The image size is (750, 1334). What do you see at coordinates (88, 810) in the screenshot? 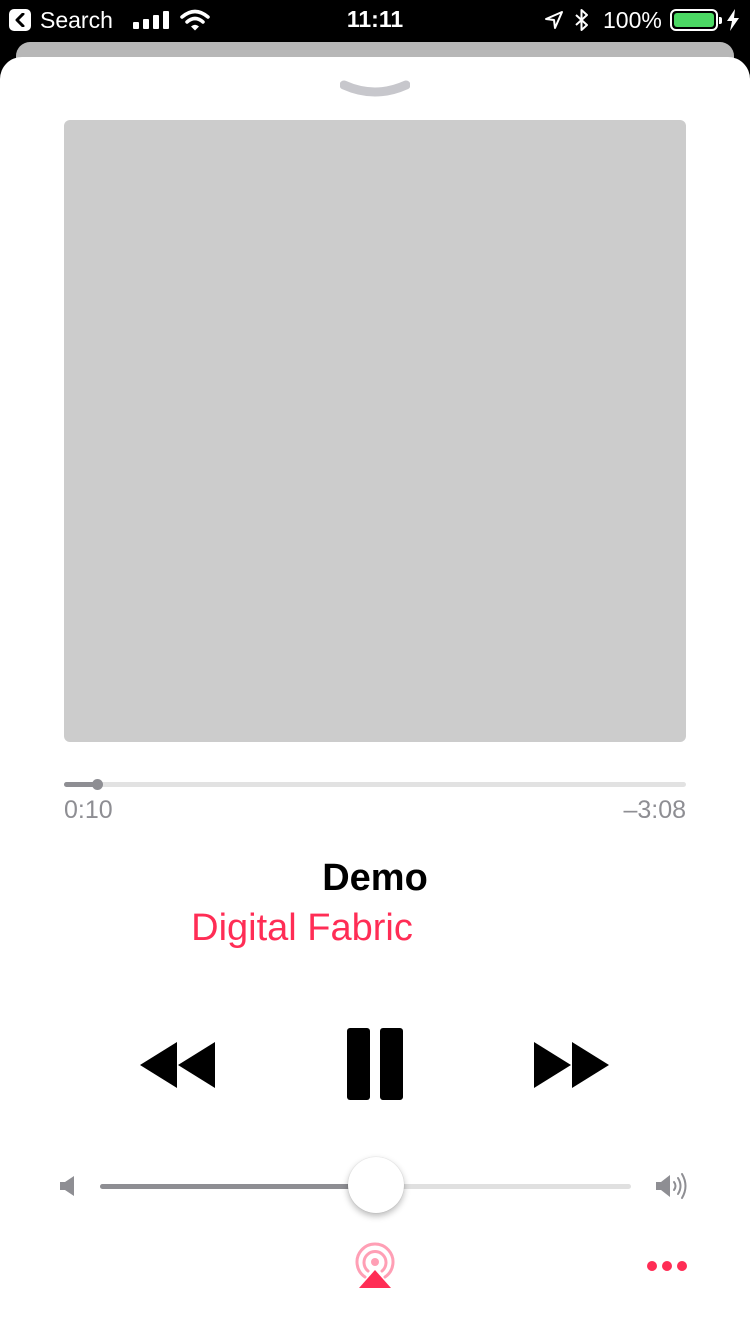
I see `elapsed-time: 0:10` at bounding box center [88, 810].